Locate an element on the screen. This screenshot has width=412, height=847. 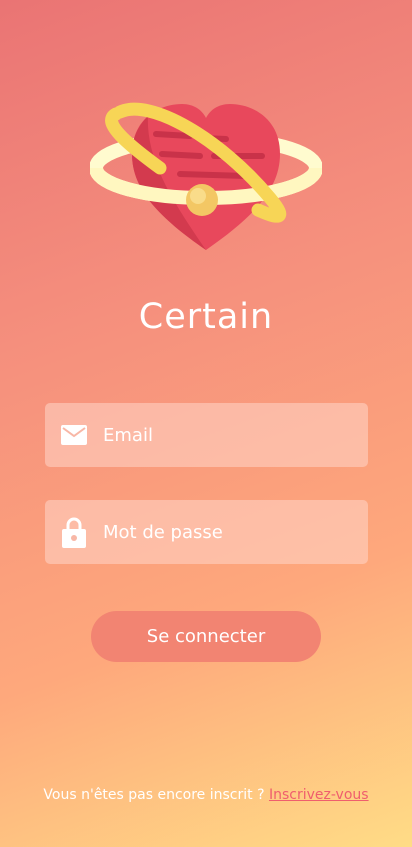
envelope-icon is located at coordinates (74, 435).